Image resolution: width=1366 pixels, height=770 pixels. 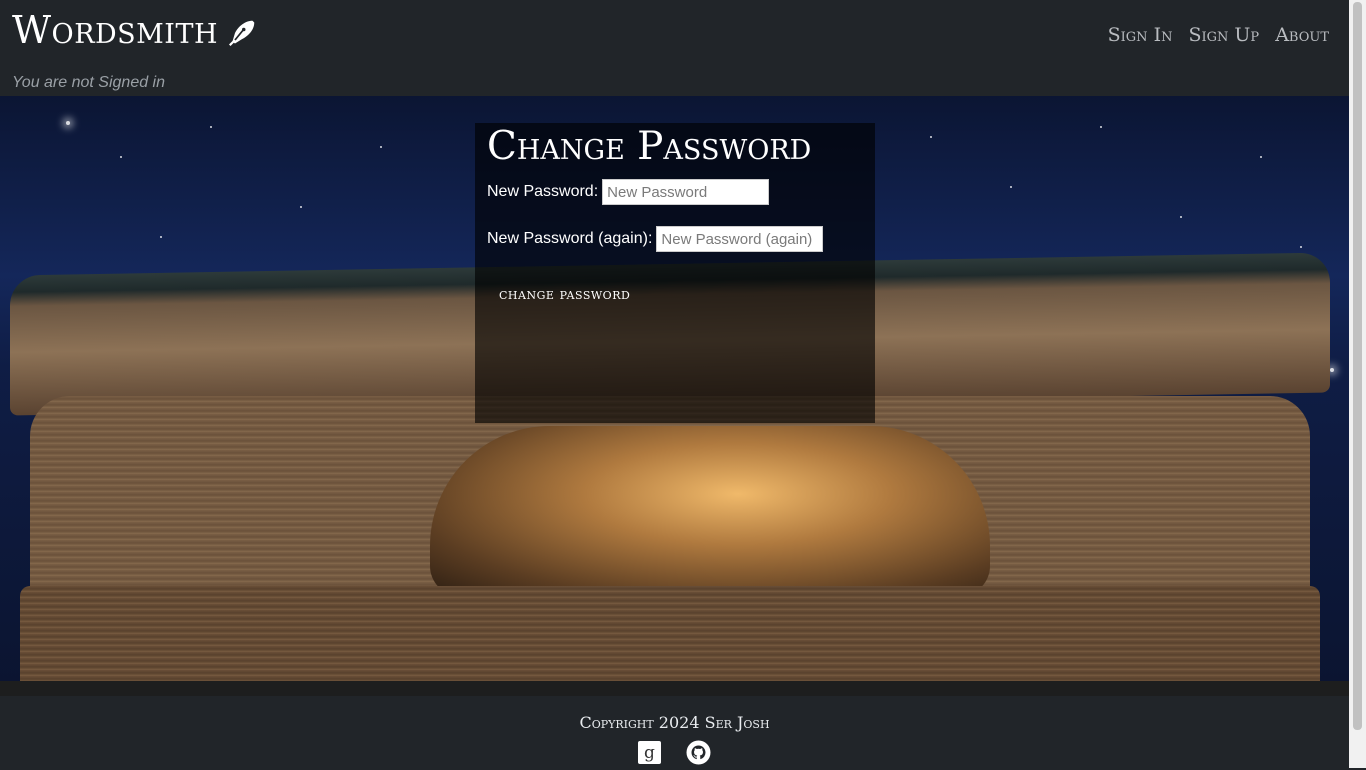 What do you see at coordinates (740, 239) in the screenshot?
I see `new-password-again-input` at bounding box center [740, 239].